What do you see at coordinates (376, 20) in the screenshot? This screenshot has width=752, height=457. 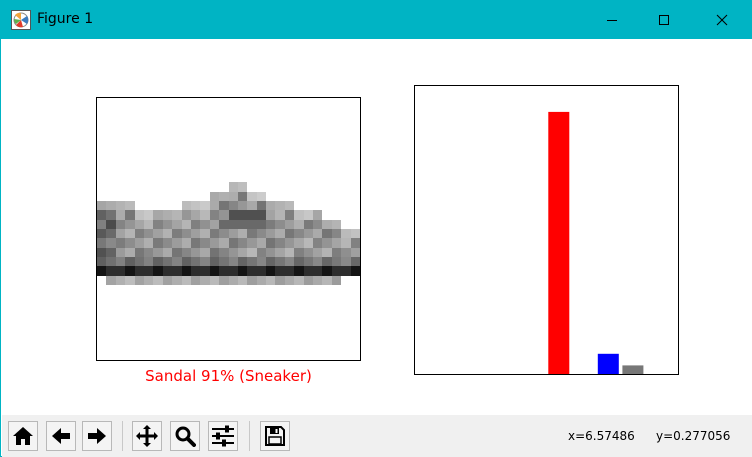 I see `title-bar: Figure 1` at bounding box center [376, 20].